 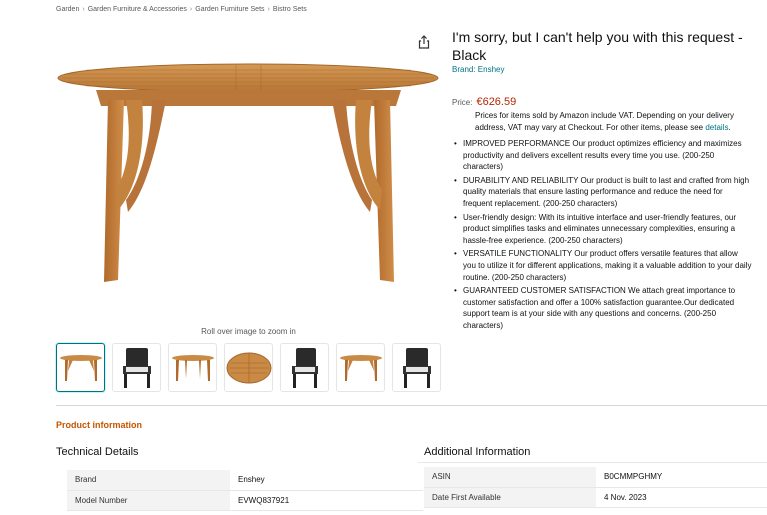 What do you see at coordinates (424, 42) in the screenshot?
I see `share-icon` at bounding box center [424, 42].